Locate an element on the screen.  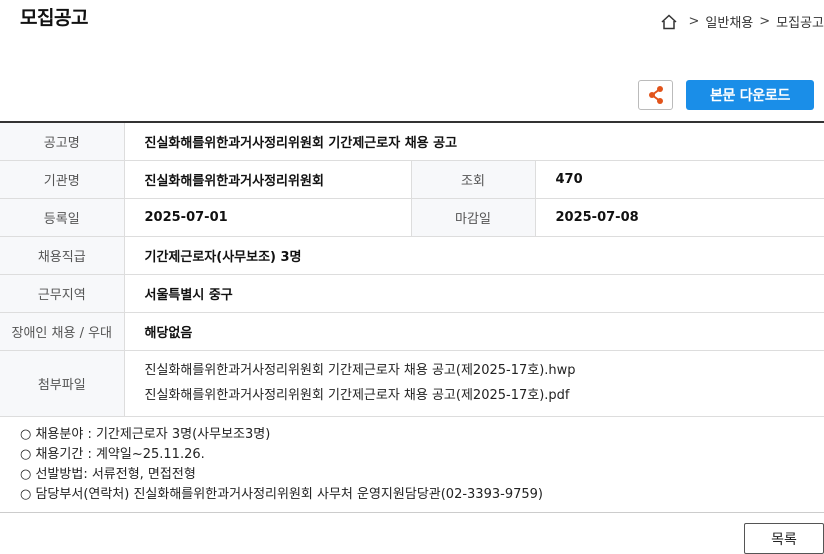
table-row: 장애인 채용 / 우대 해당없음 is located at coordinates (412, 331).